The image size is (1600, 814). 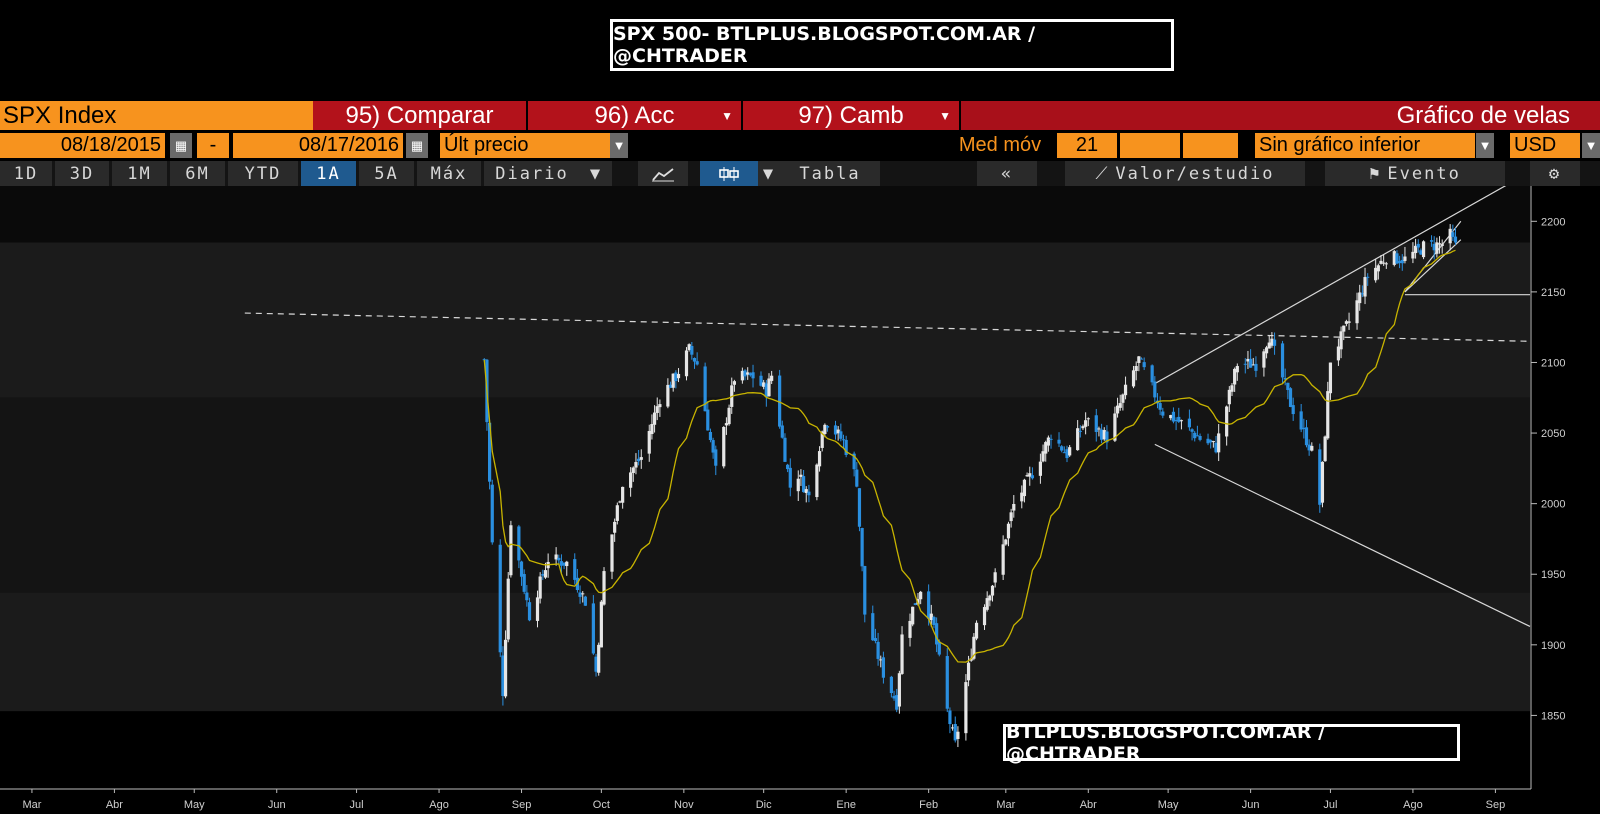 I want to click on period-1d: 1D, so click(x=26, y=173).